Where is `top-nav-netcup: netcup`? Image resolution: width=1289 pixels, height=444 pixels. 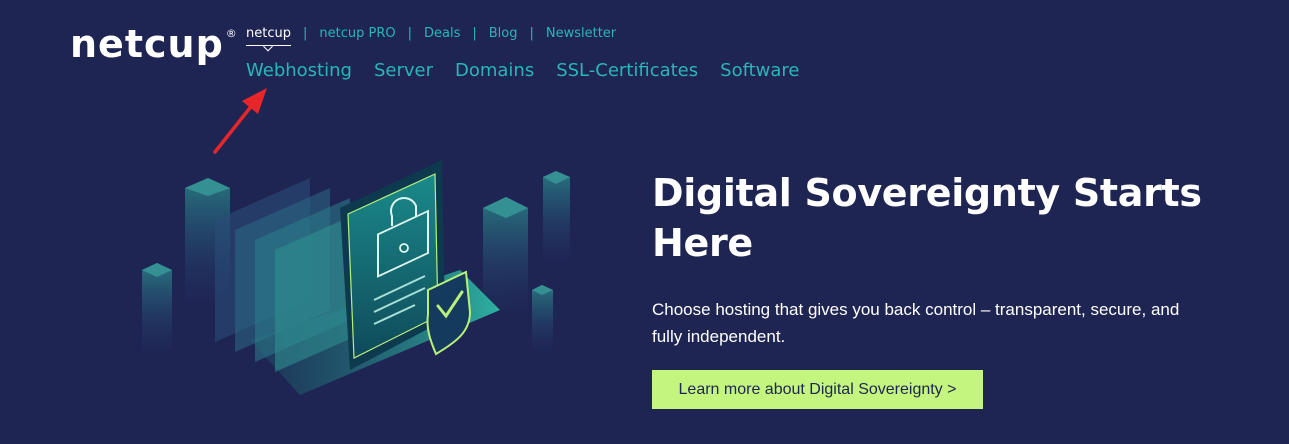
top-nav-netcup: netcup is located at coordinates (268, 36).